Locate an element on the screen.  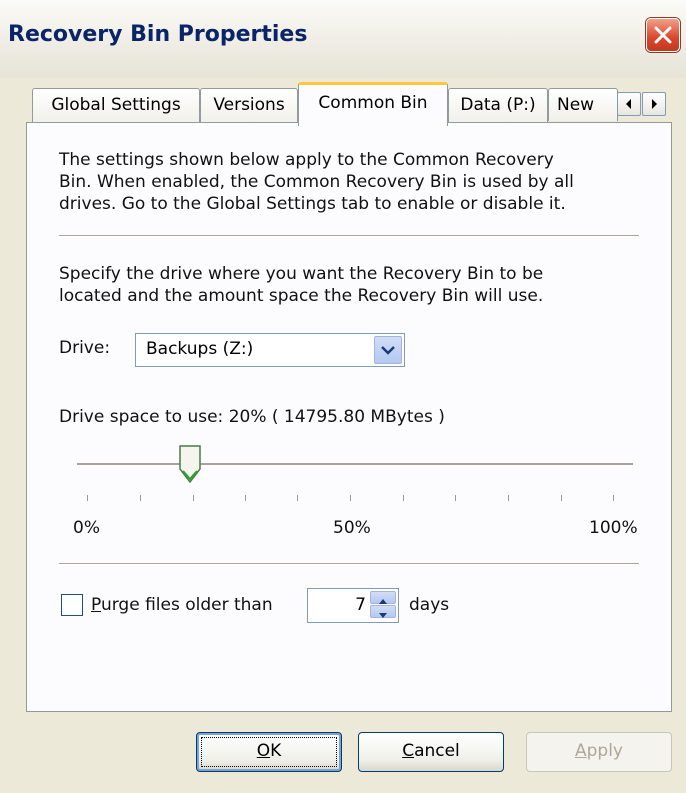
arrow-left-icon is located at coordinates (628, 104).